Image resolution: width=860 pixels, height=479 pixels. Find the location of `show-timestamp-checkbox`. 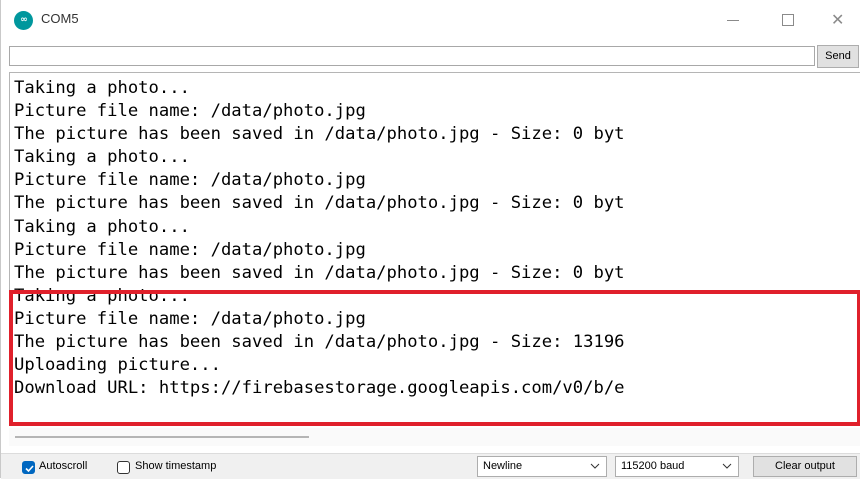

show-timestamp-checkbox is located at coordinates (123, 467).